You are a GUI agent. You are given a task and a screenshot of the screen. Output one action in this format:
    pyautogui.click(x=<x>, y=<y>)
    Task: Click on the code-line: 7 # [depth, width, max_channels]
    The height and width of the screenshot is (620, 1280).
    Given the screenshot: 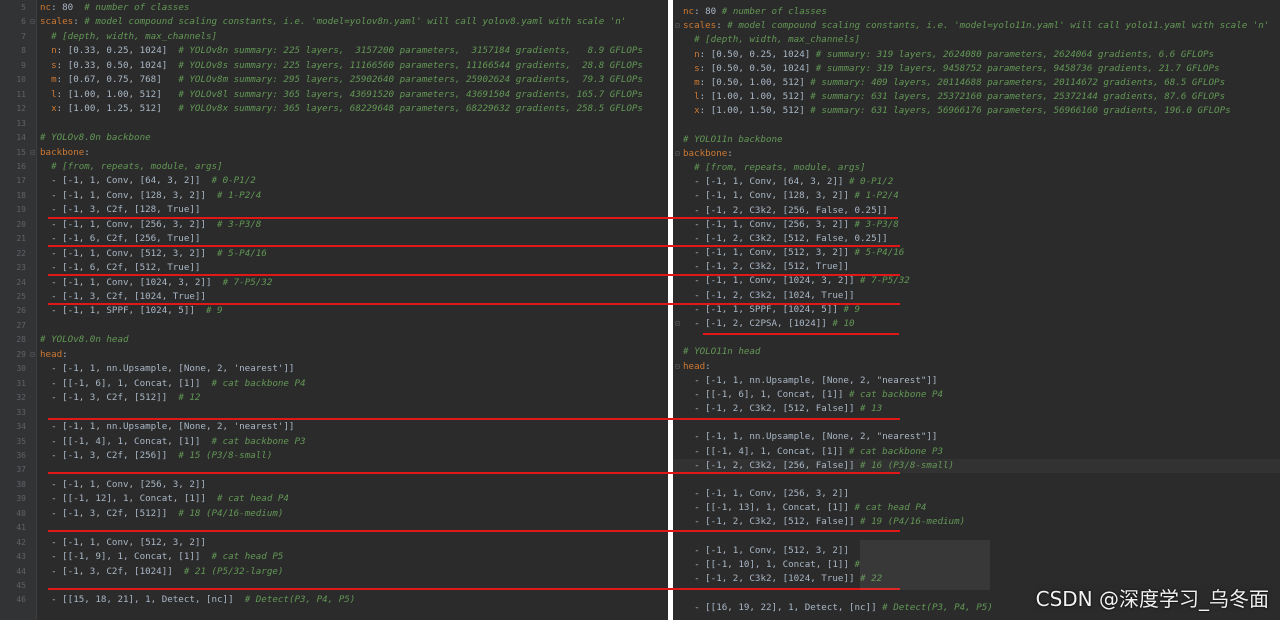 What is the action you would take?
    pyautogui.click(x=334, y=37)
    